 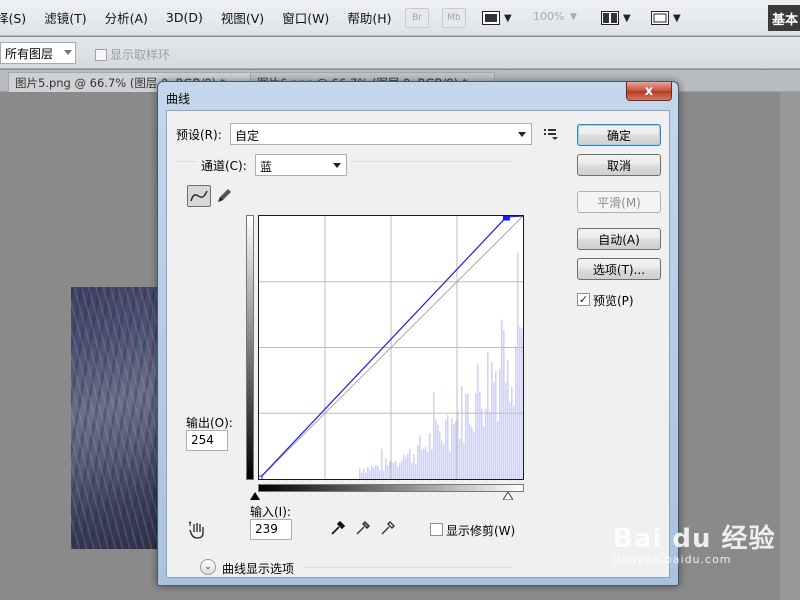 I want to click on bridge-label: Br, so click(x=417, y=18).